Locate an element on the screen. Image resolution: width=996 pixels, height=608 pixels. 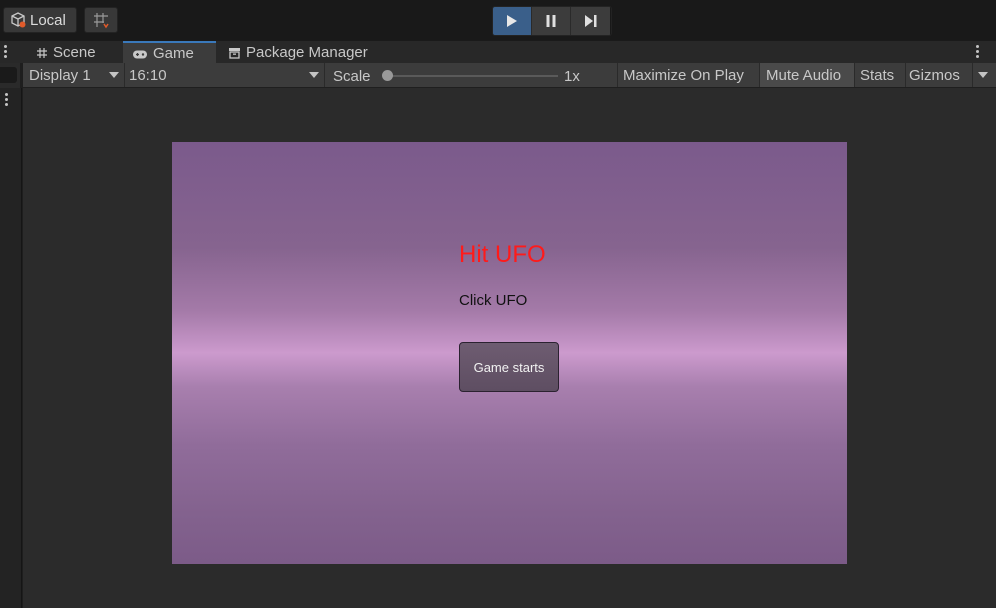
window-tab-bar: Scene Game Package Manager is located at coordinates (498, 52).